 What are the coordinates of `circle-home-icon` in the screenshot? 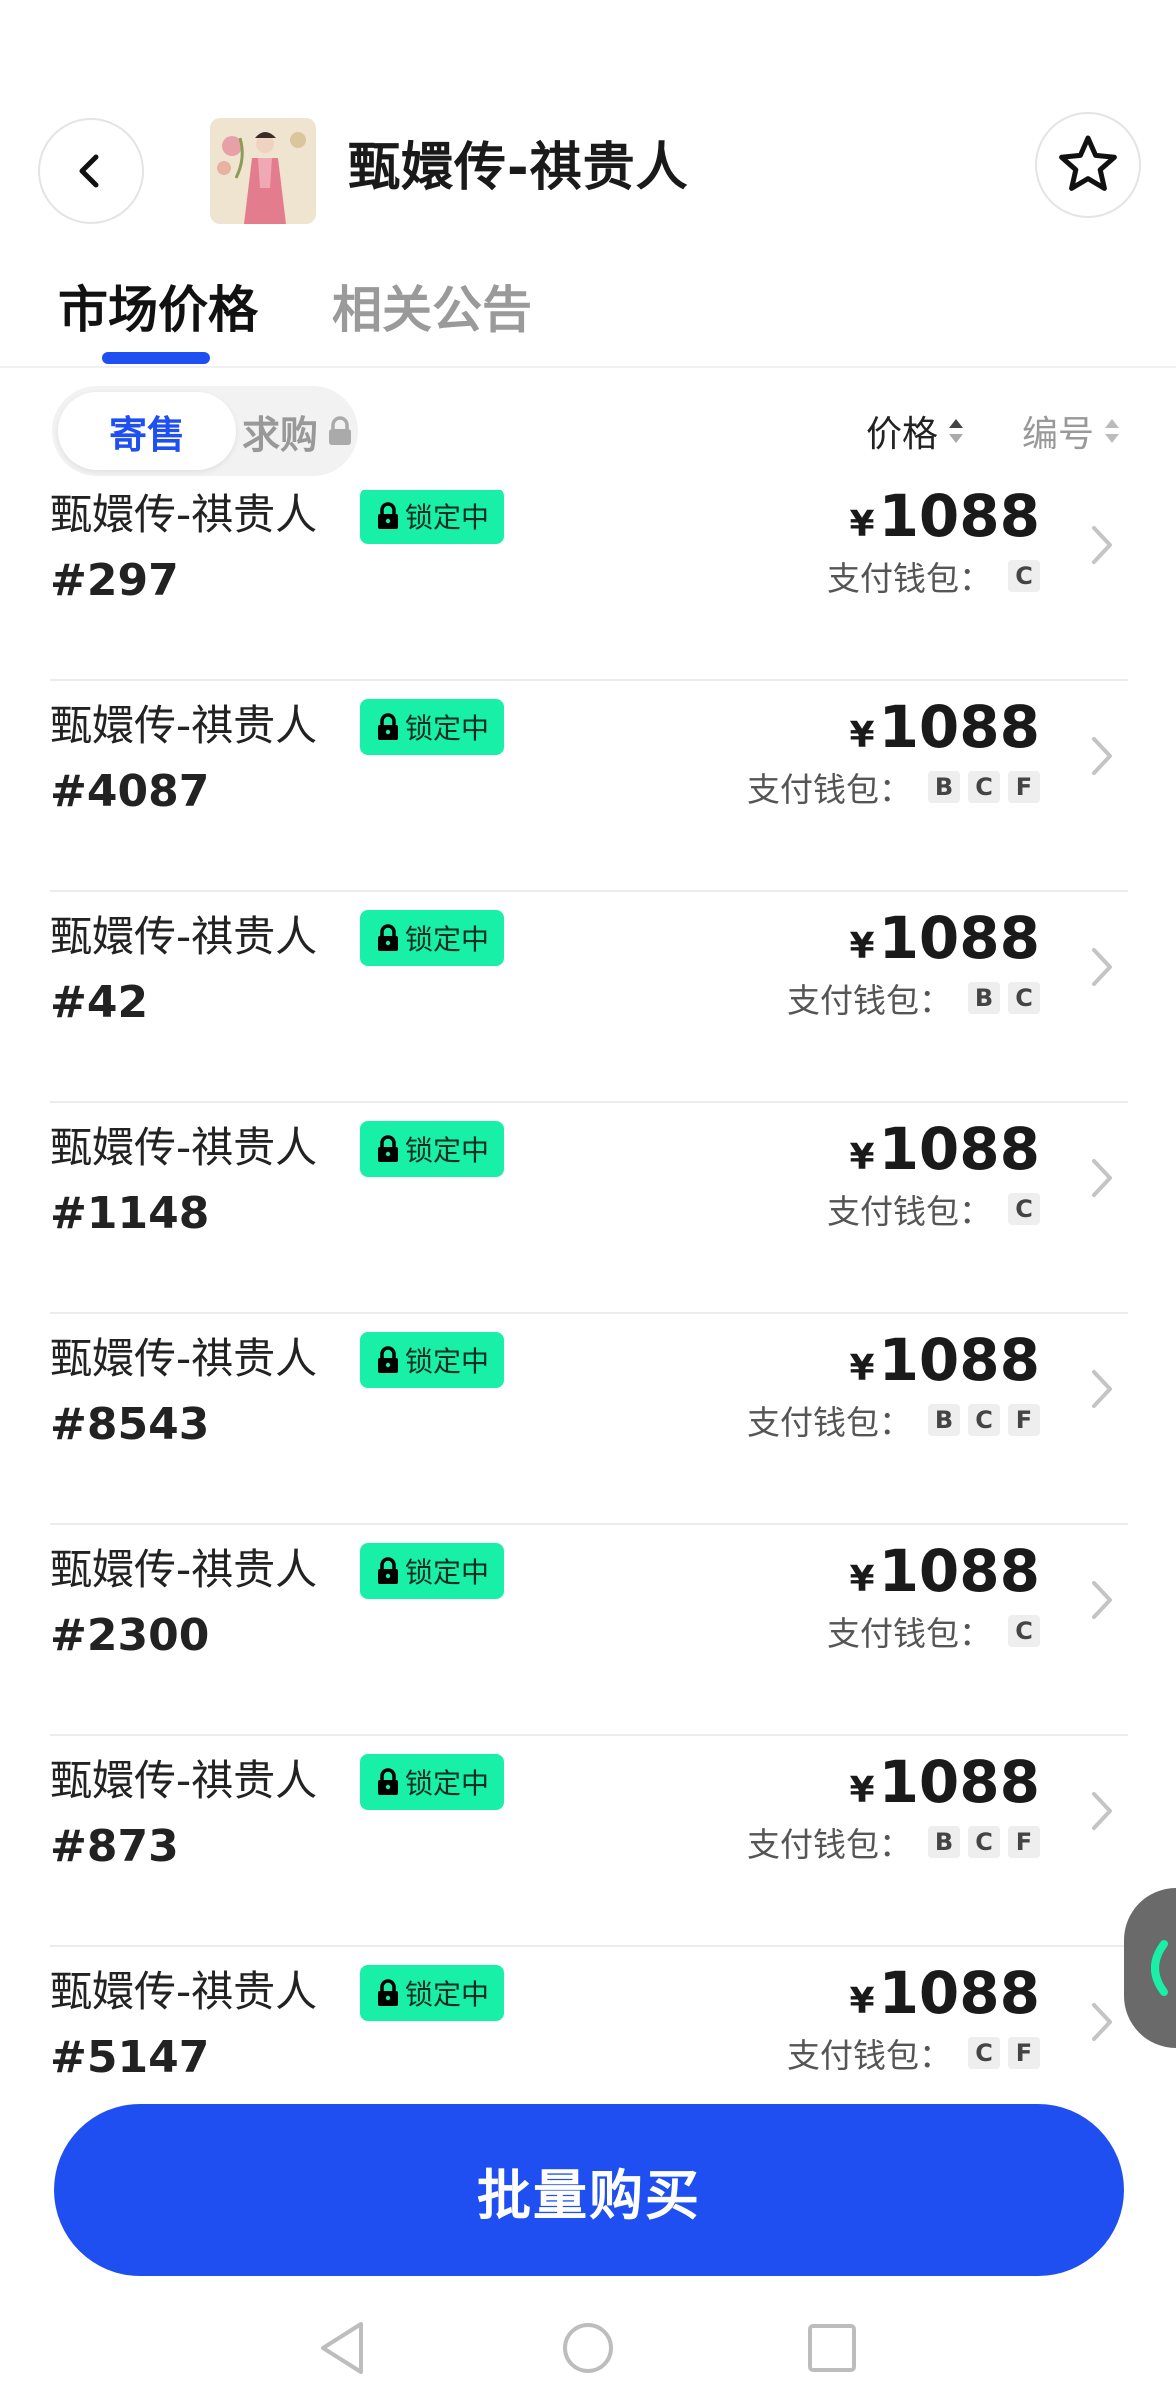 It's located at (588, 2348).